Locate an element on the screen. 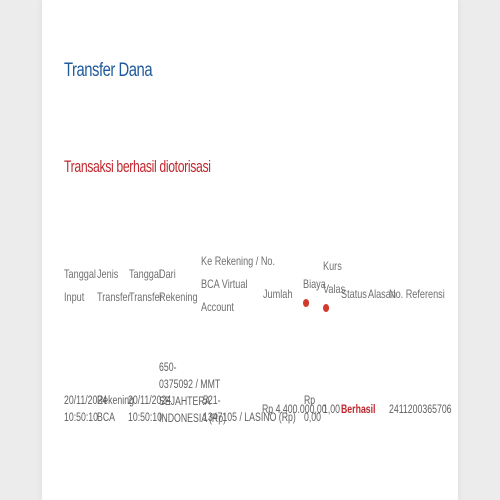  success-message: Transaksi berhasil diotorisasi is located at coordinates (137, 166).